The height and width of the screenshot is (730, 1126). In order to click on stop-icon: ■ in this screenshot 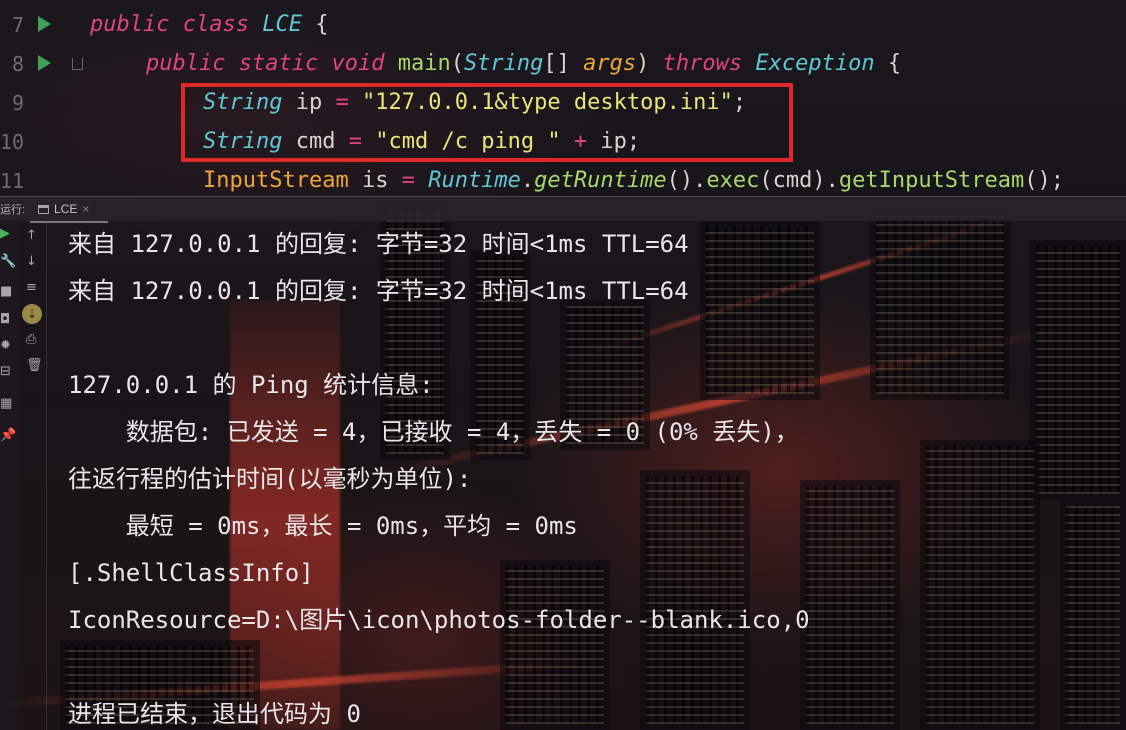, I will do `click(6, 291)`.